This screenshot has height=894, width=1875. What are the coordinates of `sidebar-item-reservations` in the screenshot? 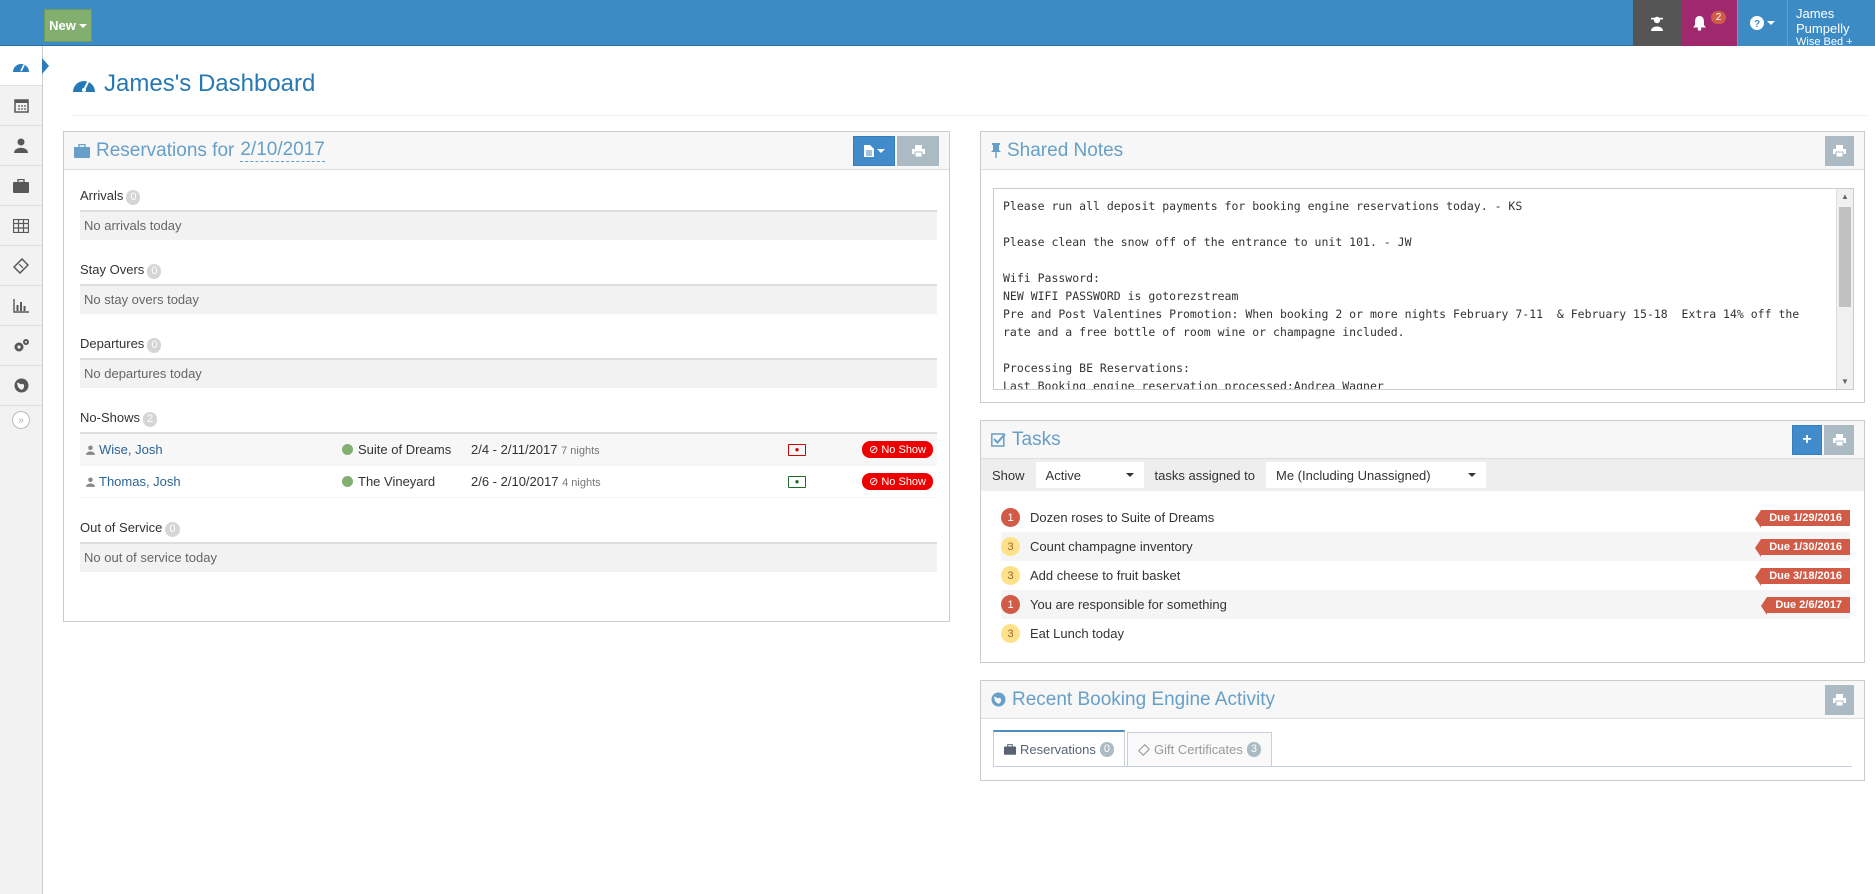 It's located at (21, 186).